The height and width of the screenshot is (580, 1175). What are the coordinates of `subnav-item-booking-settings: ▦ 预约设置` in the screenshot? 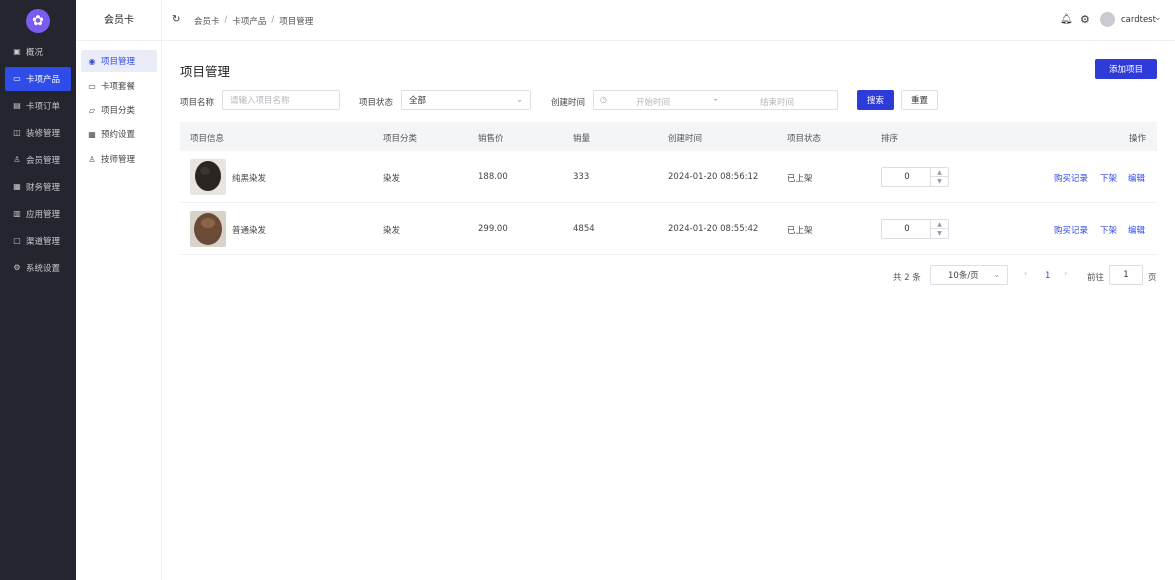 It's located at (119, 134).